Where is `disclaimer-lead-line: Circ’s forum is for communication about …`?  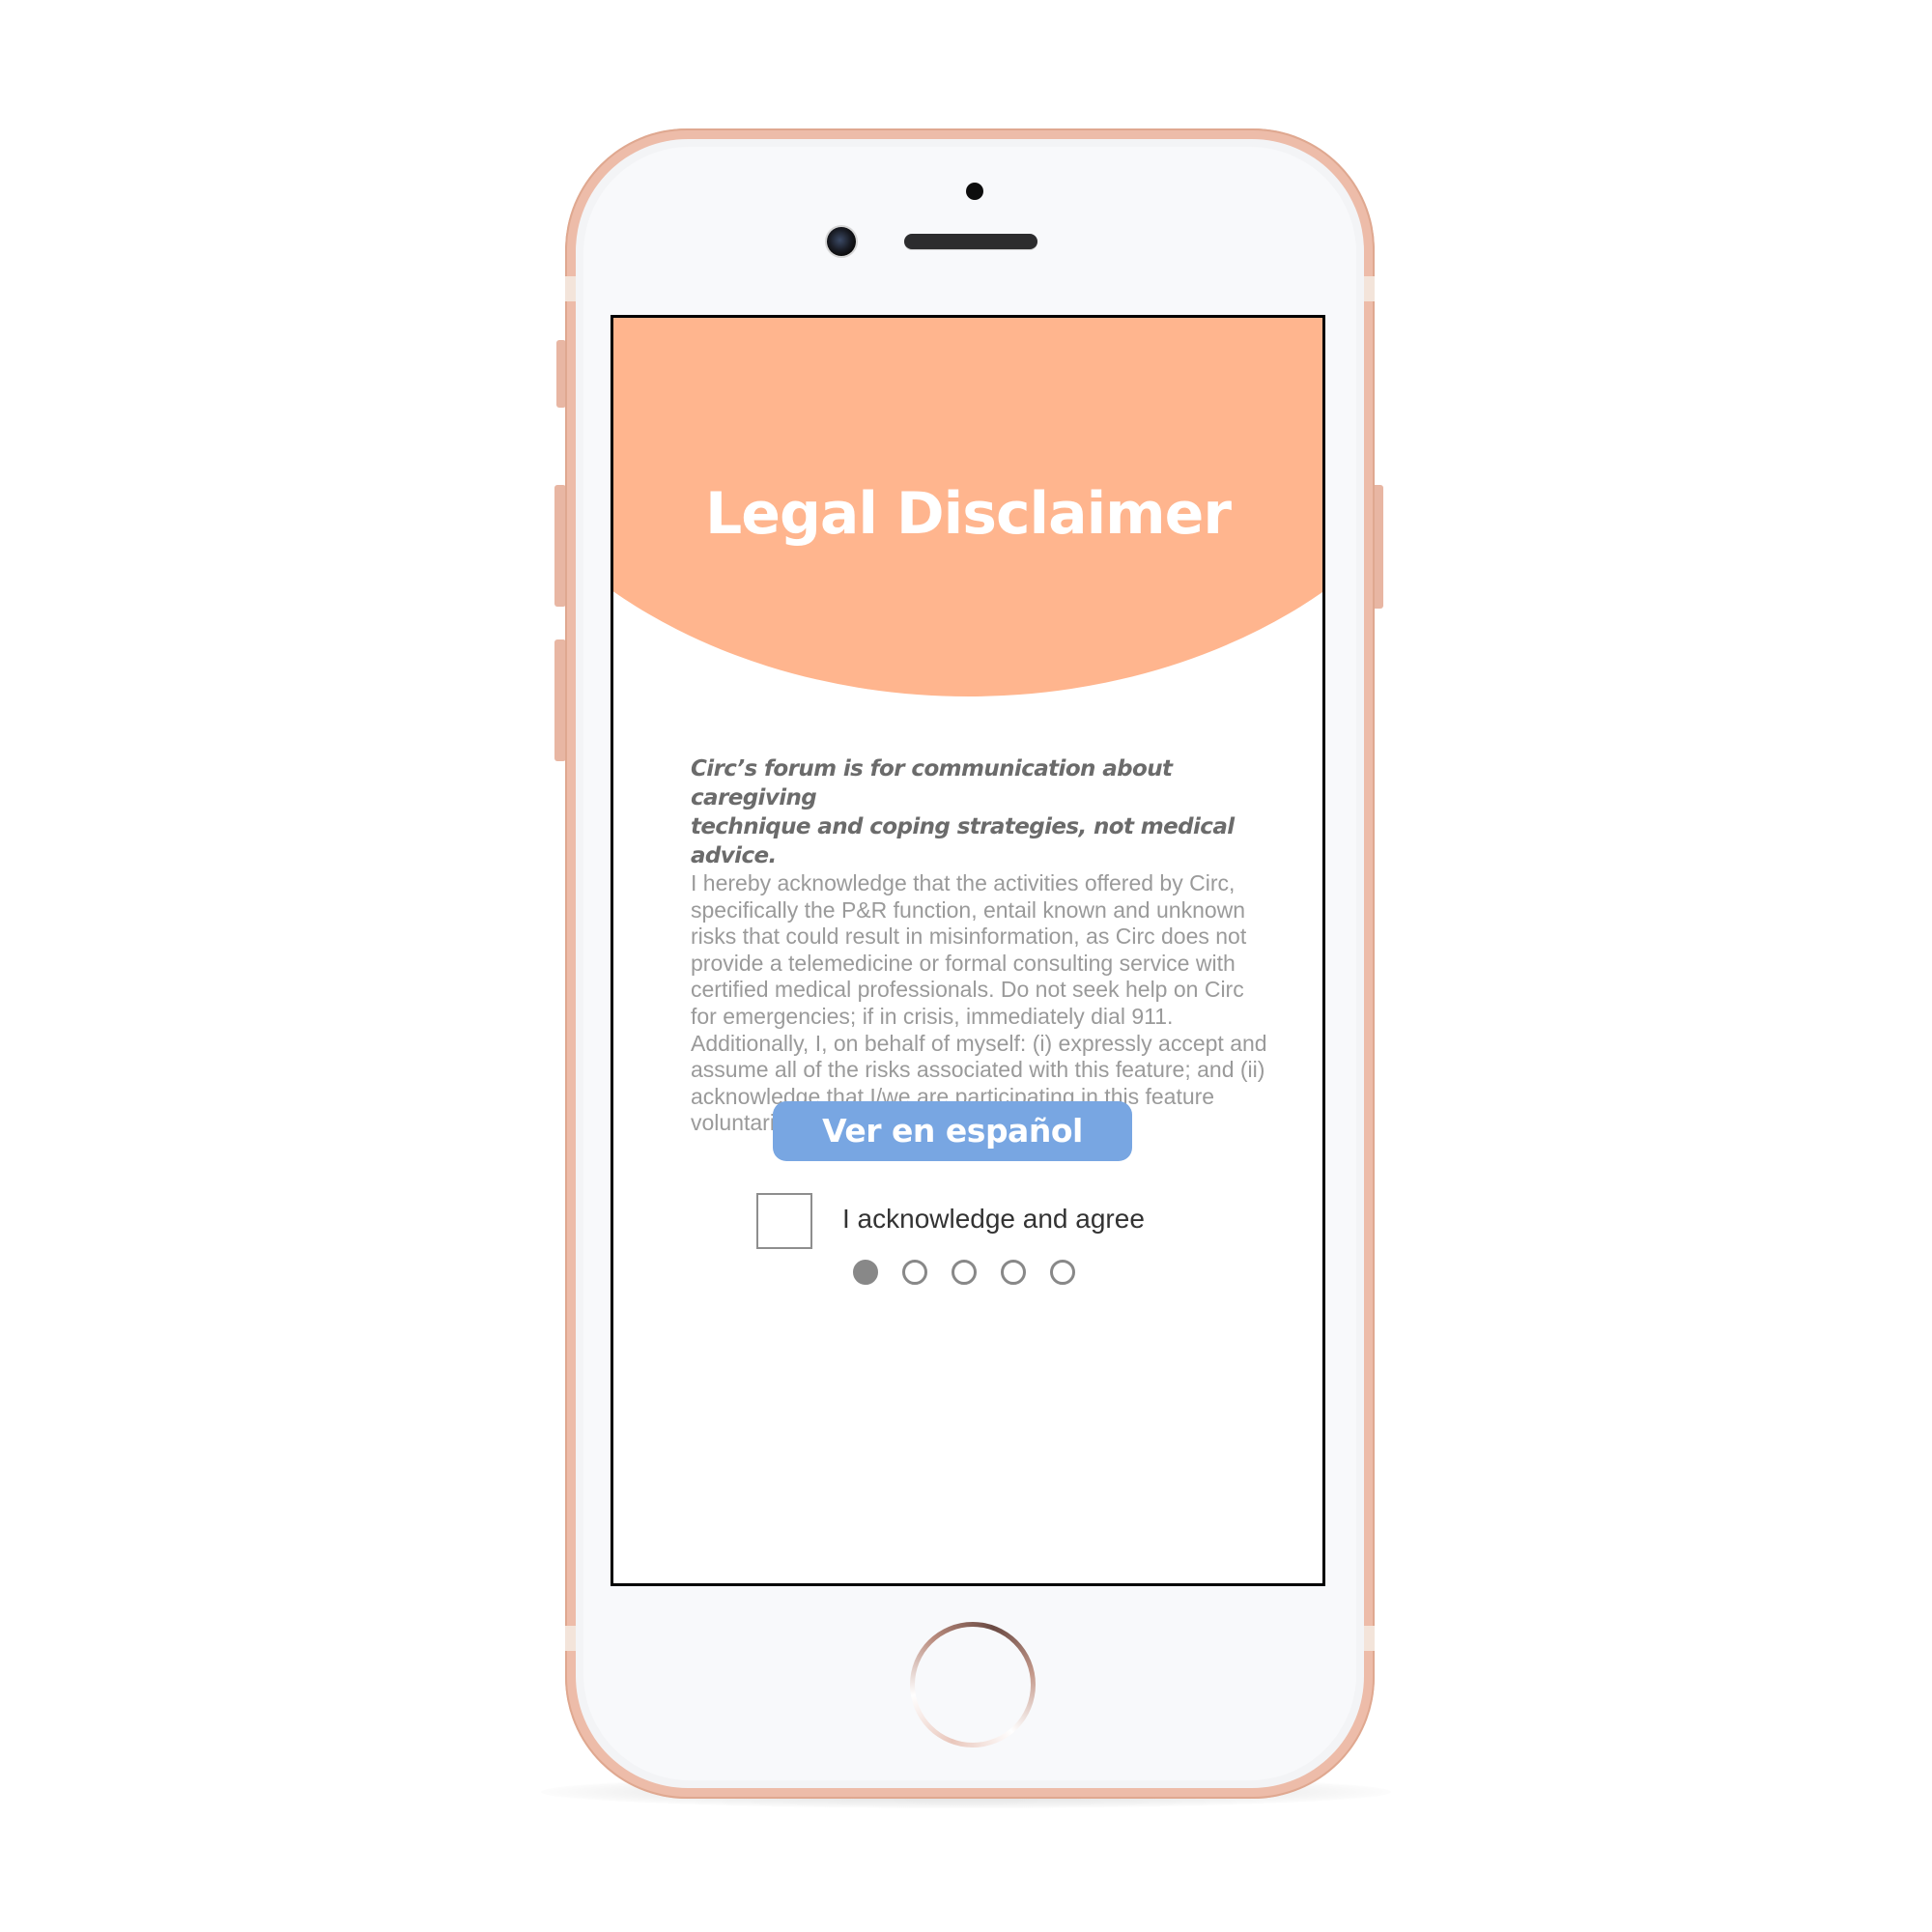
disclaimer-lead-line: Circ’s forum is for communication about … is located at coordinates (932, 783).